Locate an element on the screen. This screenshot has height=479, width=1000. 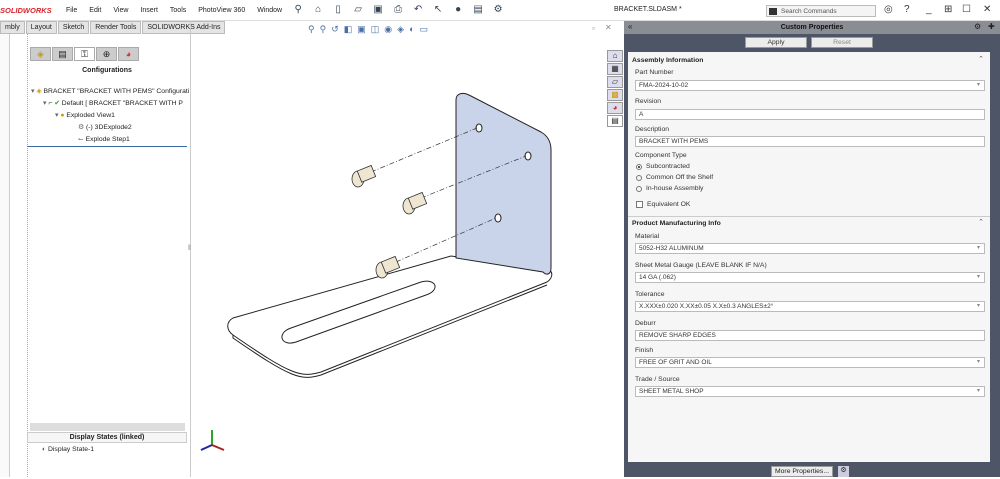
help-icon: ? is located at coordinates (907, 9).